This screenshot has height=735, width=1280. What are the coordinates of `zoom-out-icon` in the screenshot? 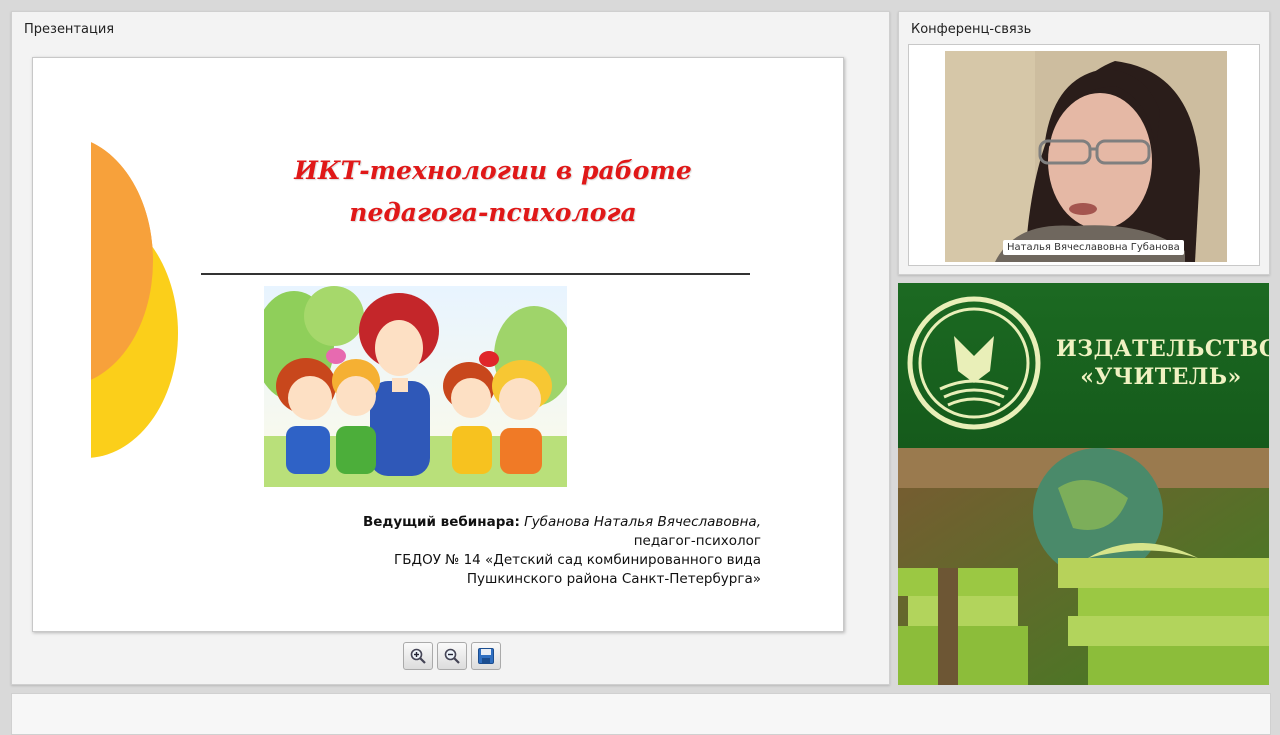 It's located at (452, 656).